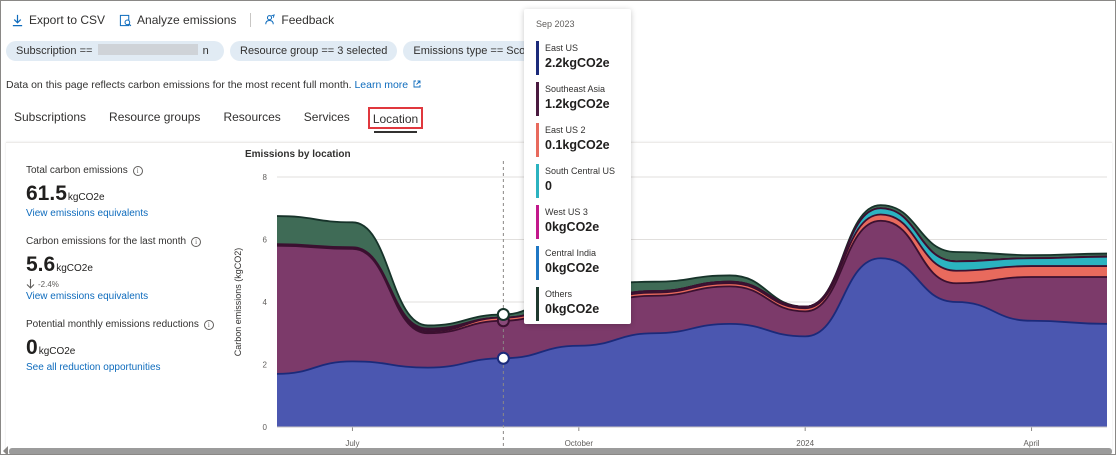  I want to click on command-bar: Export to CSV Analyze emissions Feedback, so click(179, 20).